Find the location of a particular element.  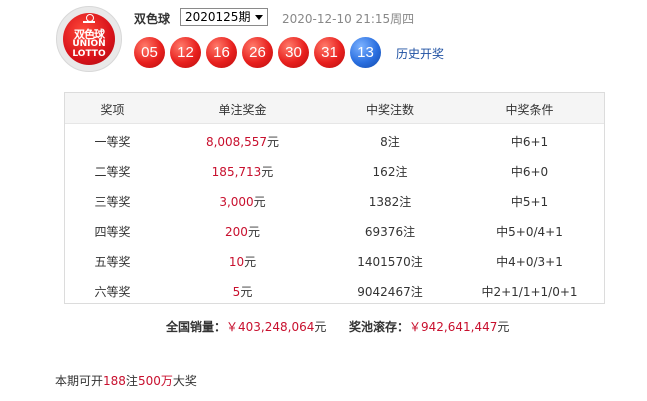

prize-amount: 10元 is located at coordinates (242, 261).